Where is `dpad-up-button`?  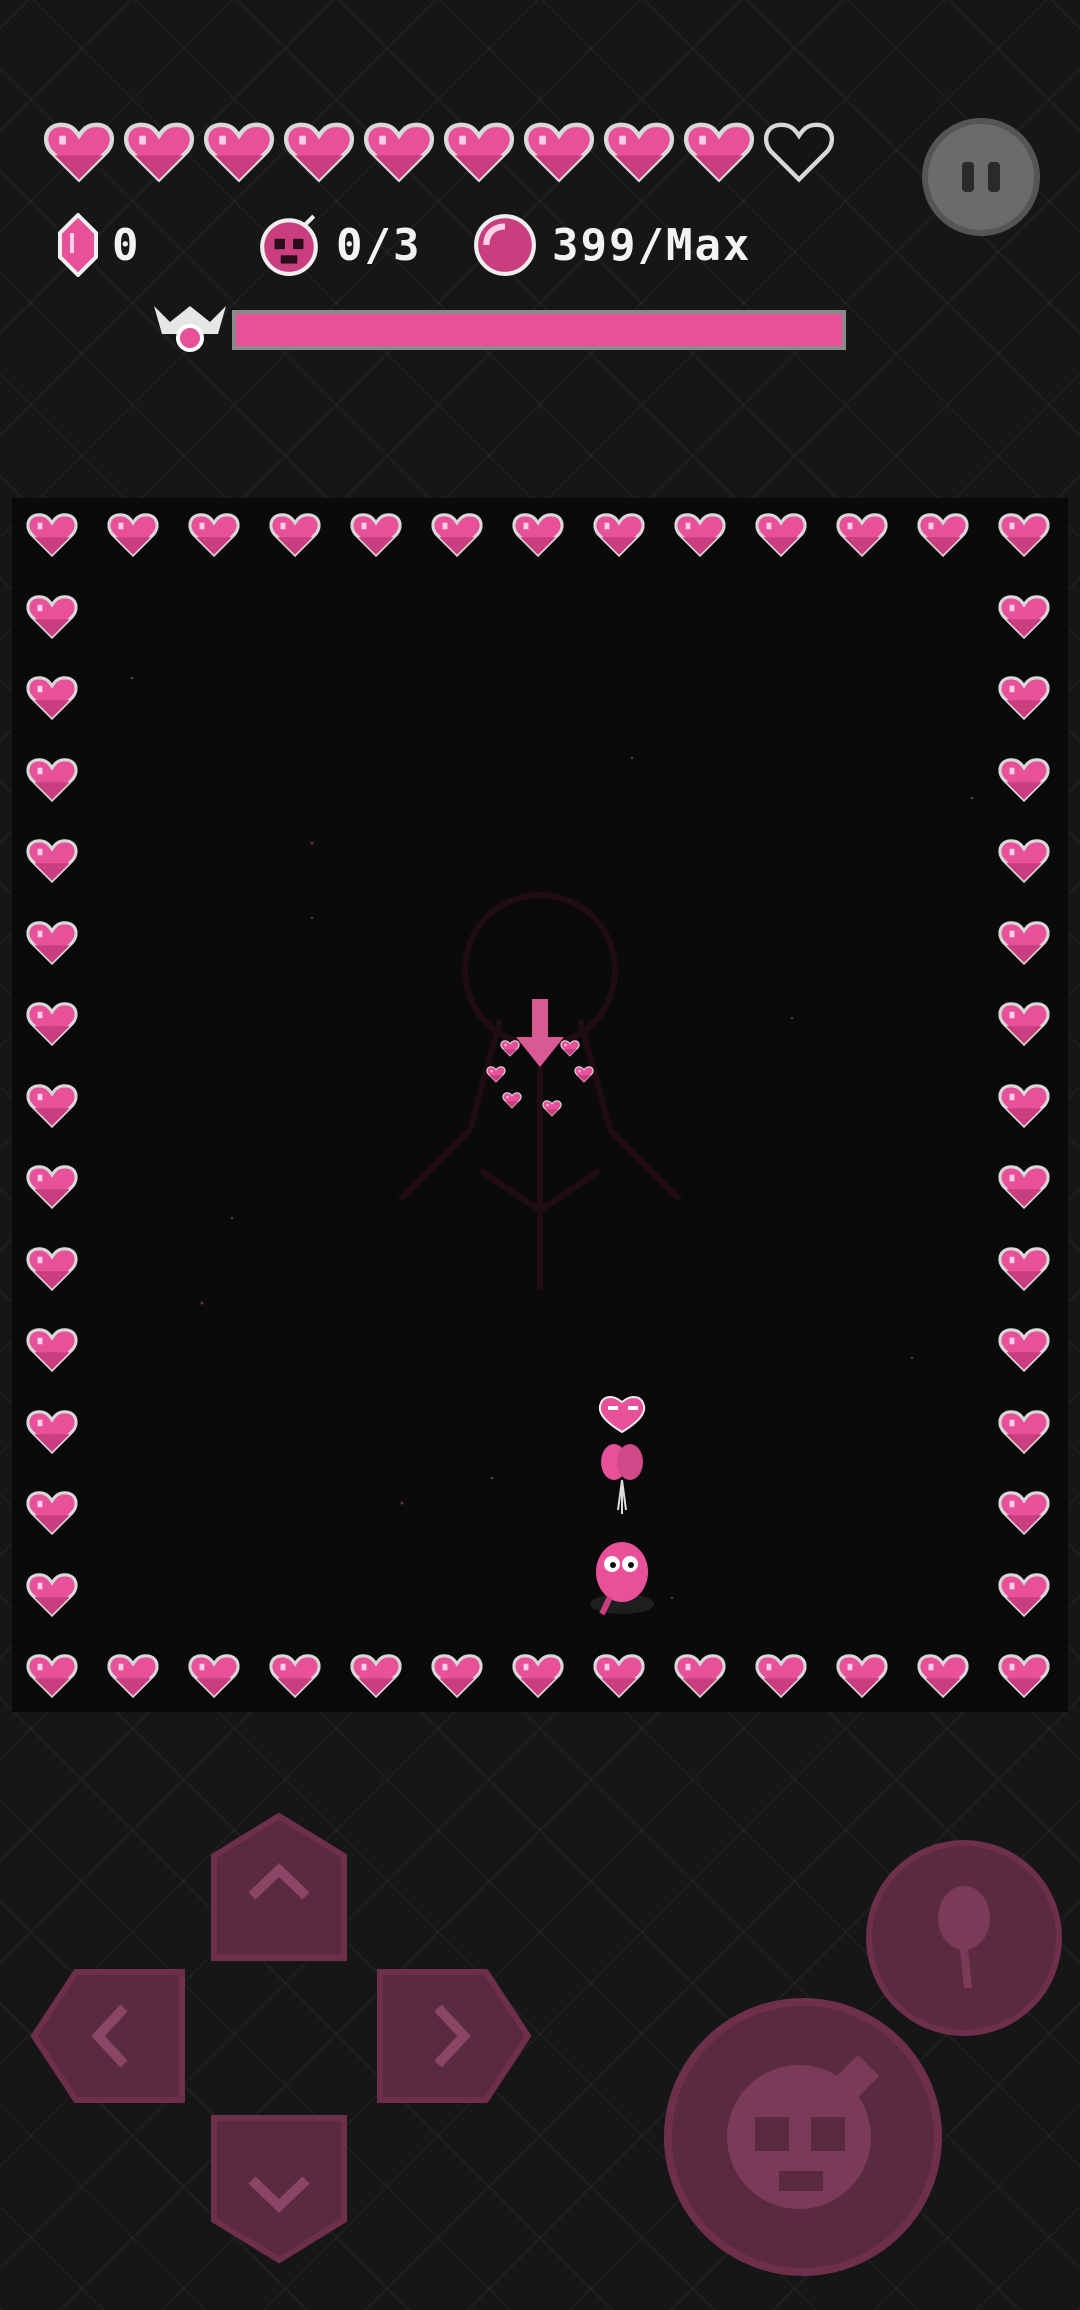 dpad-up-button is located at coordinates (279, 1887).